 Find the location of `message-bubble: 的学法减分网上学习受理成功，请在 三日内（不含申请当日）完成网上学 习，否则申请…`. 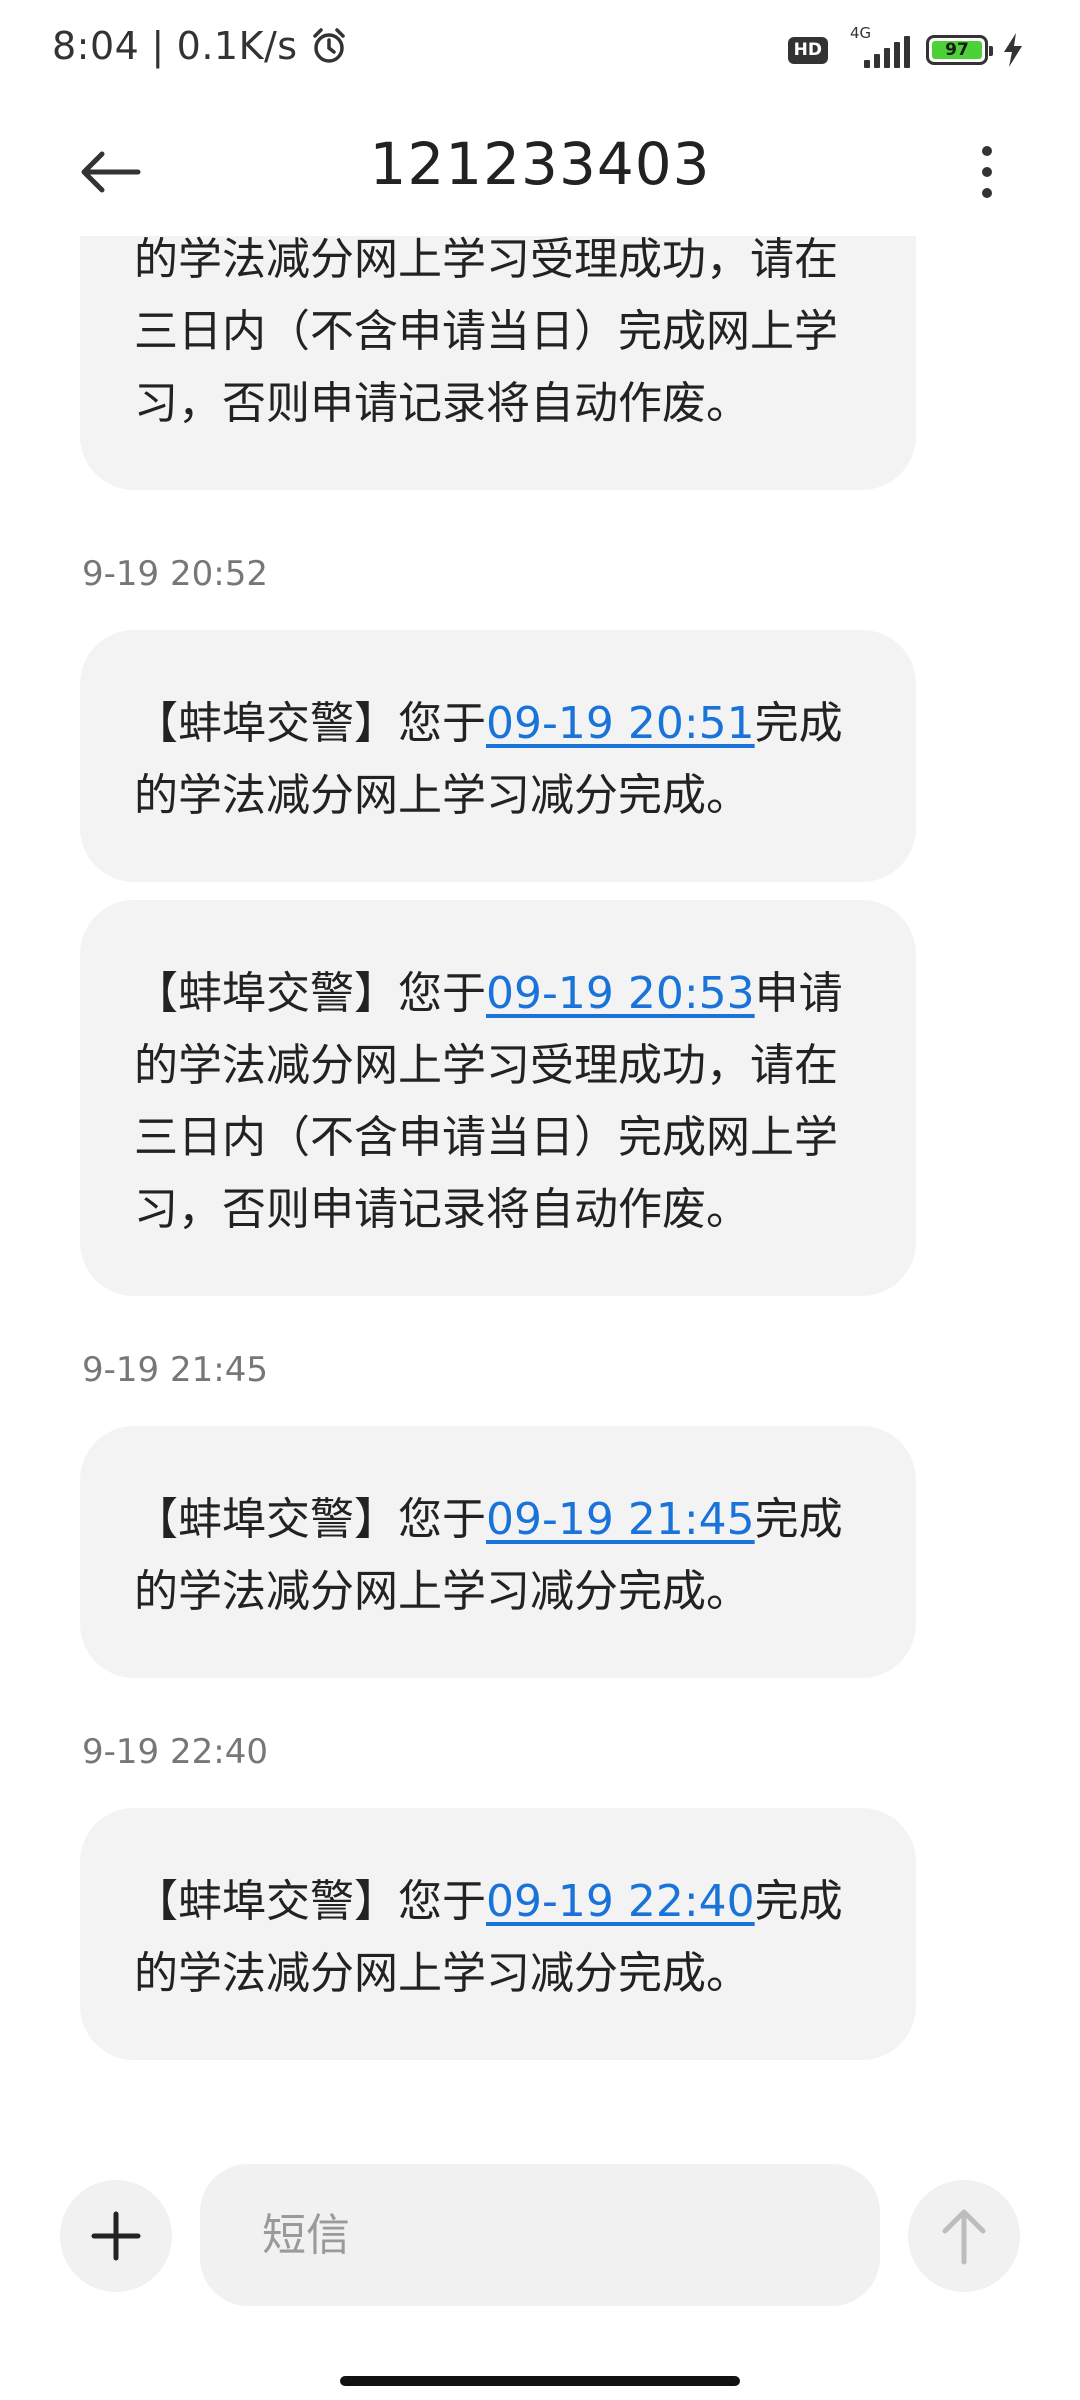

message-bubble: 的学法减分网上学习受理成功，请在 三日内（不含申请当日）完成网上学 习，否则申请… is located at coordinates (498, 363).